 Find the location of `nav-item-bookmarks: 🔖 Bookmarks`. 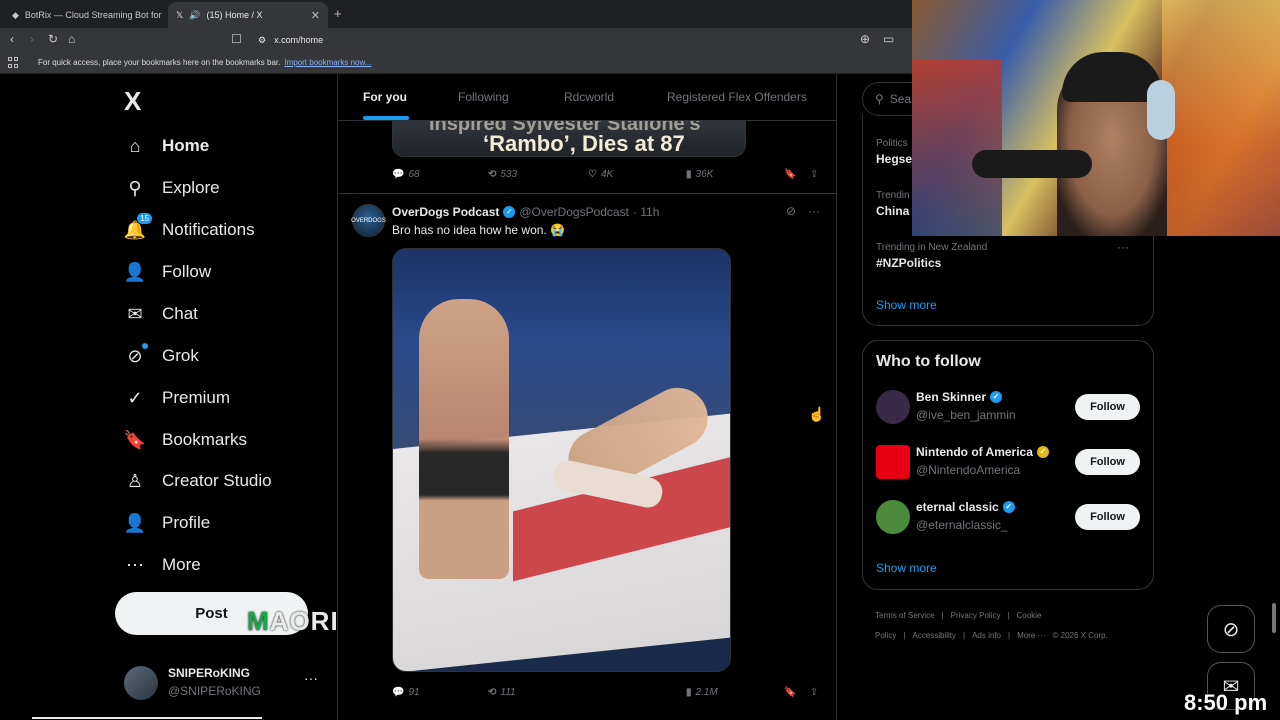

nav-item-bookmarks: 🔖 Bookmarks is located at coordinates (185, 440).